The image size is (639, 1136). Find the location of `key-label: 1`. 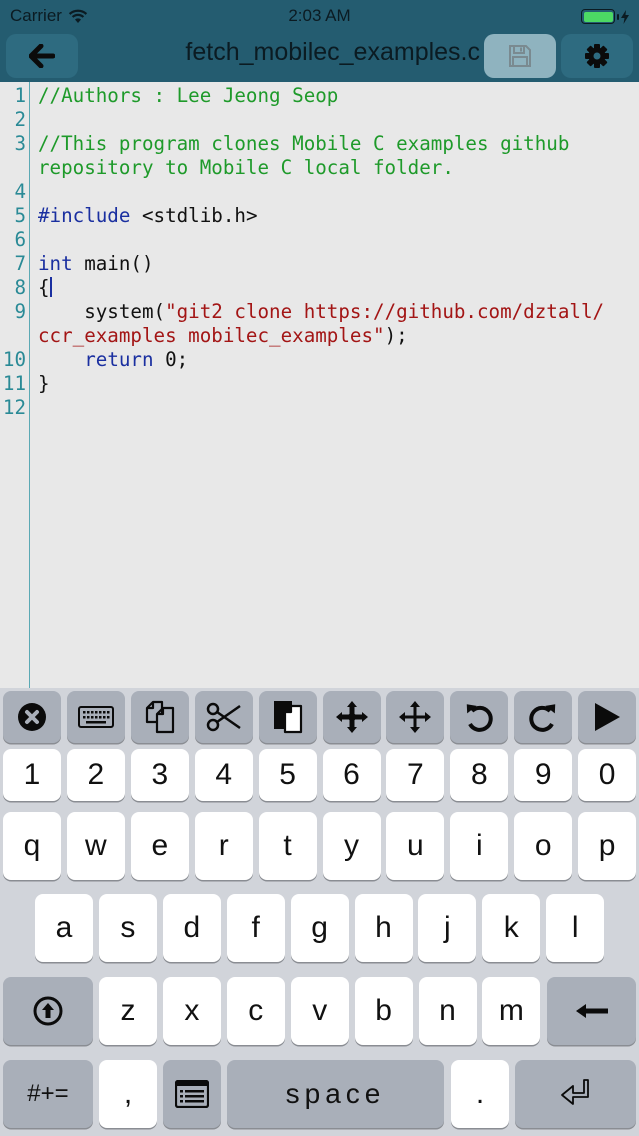

key-label: 1 is located at coordinates (32, 774).